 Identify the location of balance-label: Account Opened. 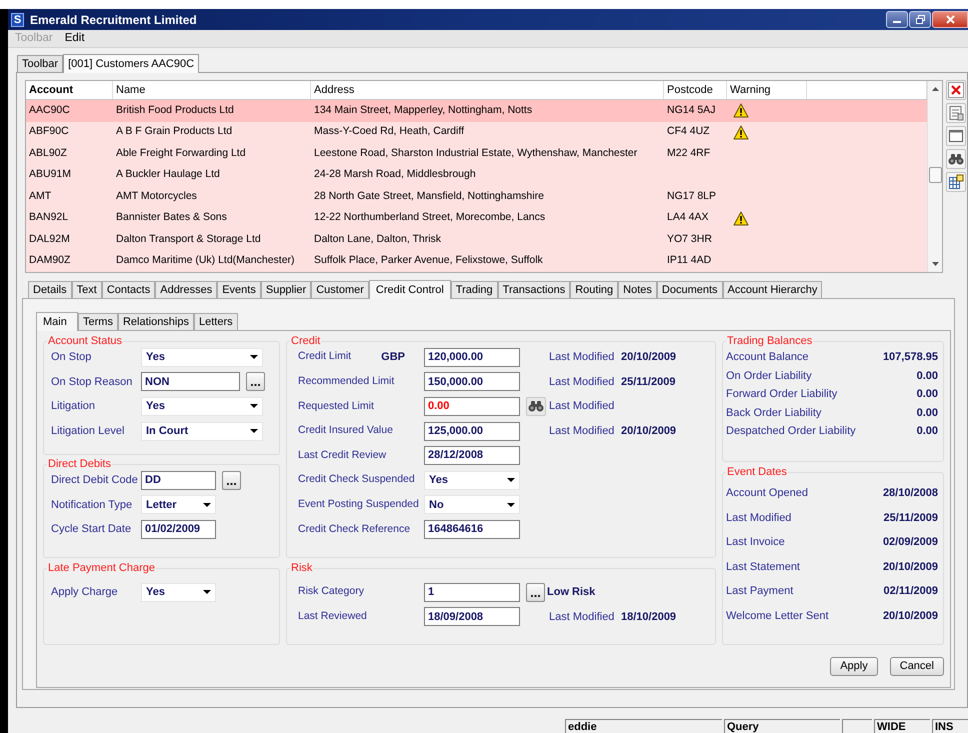
(767, 494).